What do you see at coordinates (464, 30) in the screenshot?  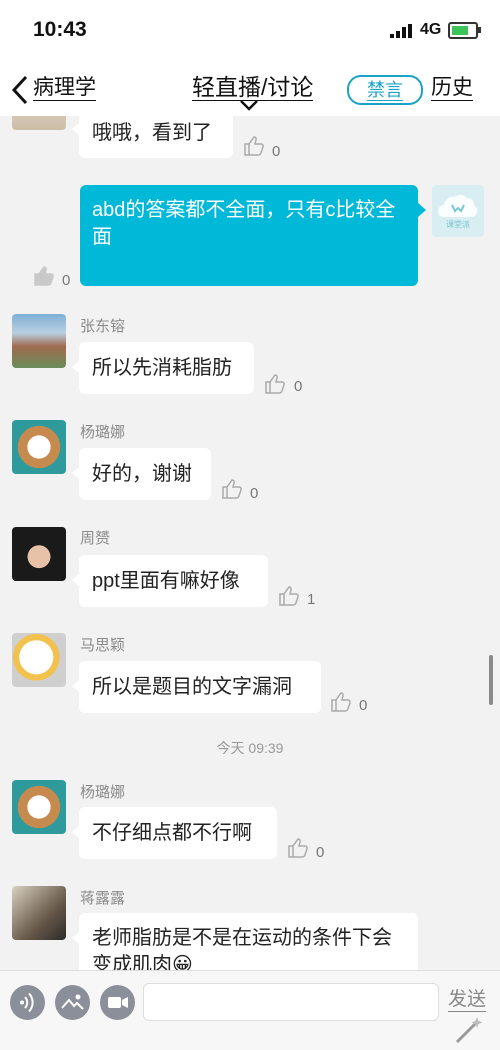 I see `battery-icon` at bounding box center [464, 30].